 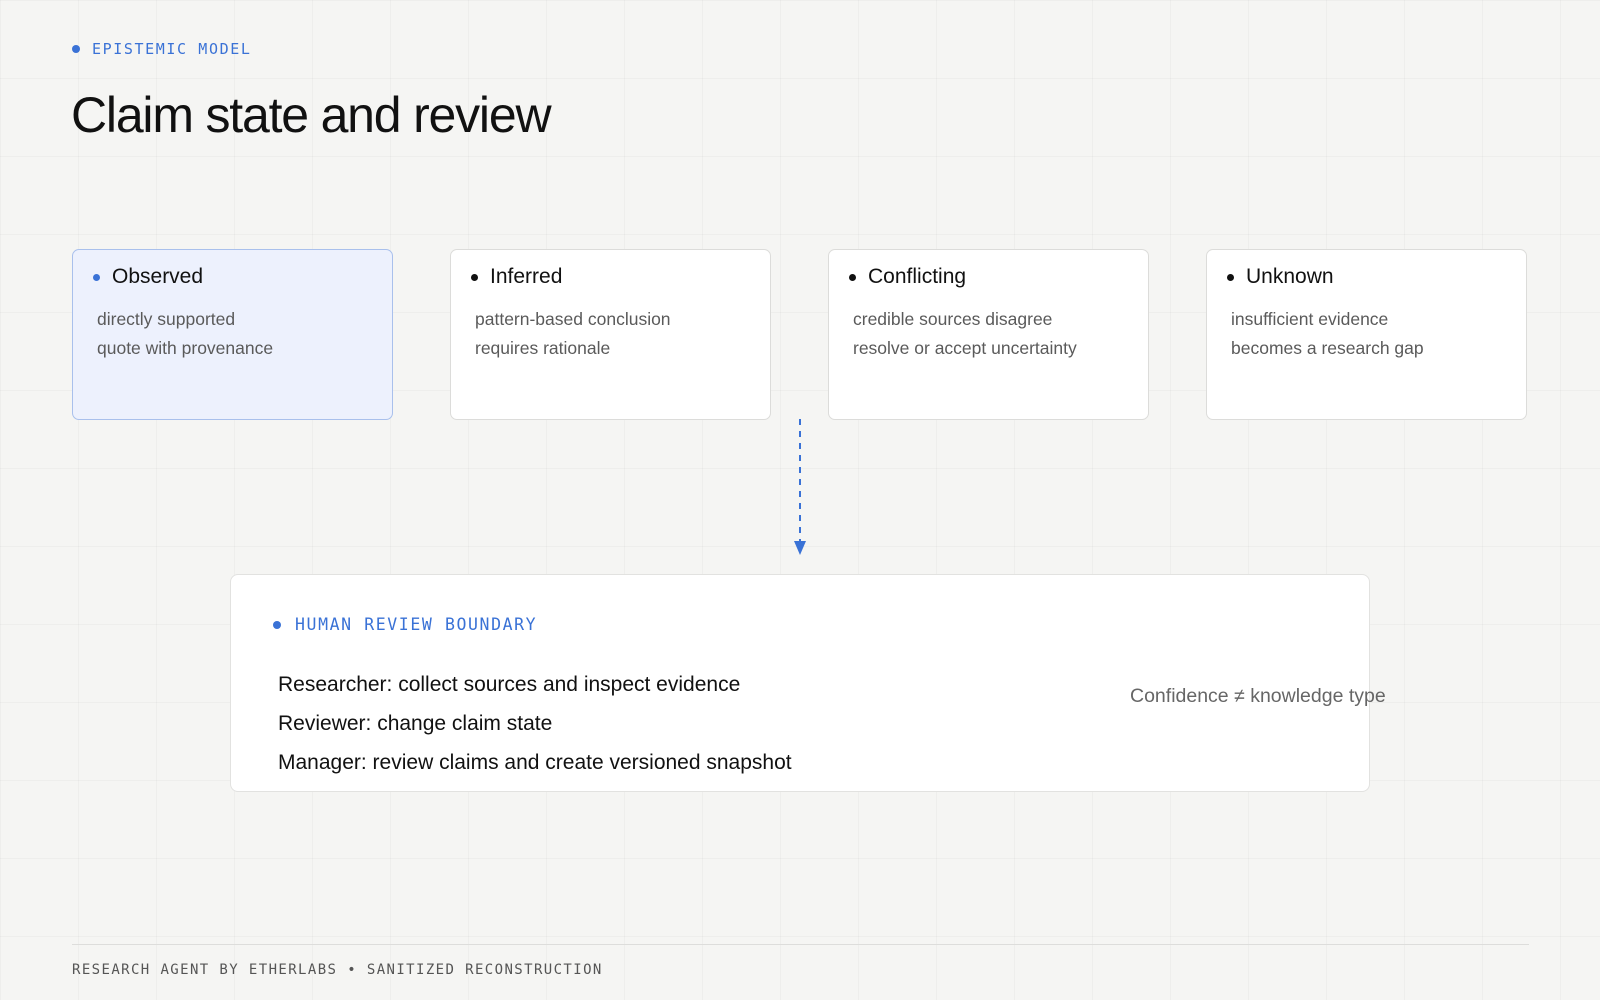 What do you see at coordinates (416, 624) in the screenshot?
I see `review-boundary-title: HUMAN REVIEW BOUNDARY` at bounding box center [416, 624].